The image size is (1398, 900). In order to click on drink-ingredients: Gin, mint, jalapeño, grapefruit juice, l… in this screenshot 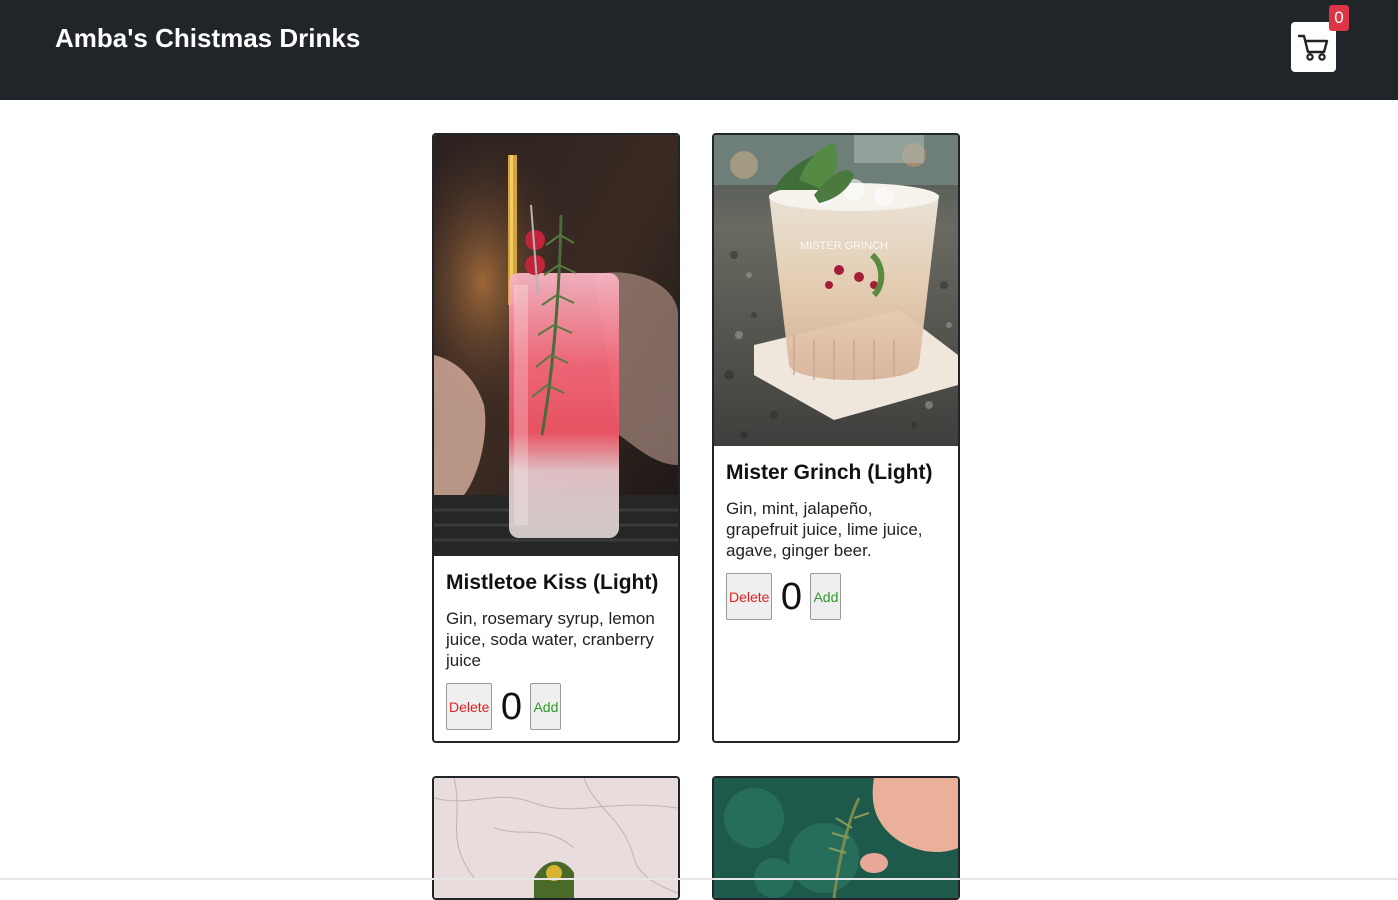, I will do `click(824, 529)`.